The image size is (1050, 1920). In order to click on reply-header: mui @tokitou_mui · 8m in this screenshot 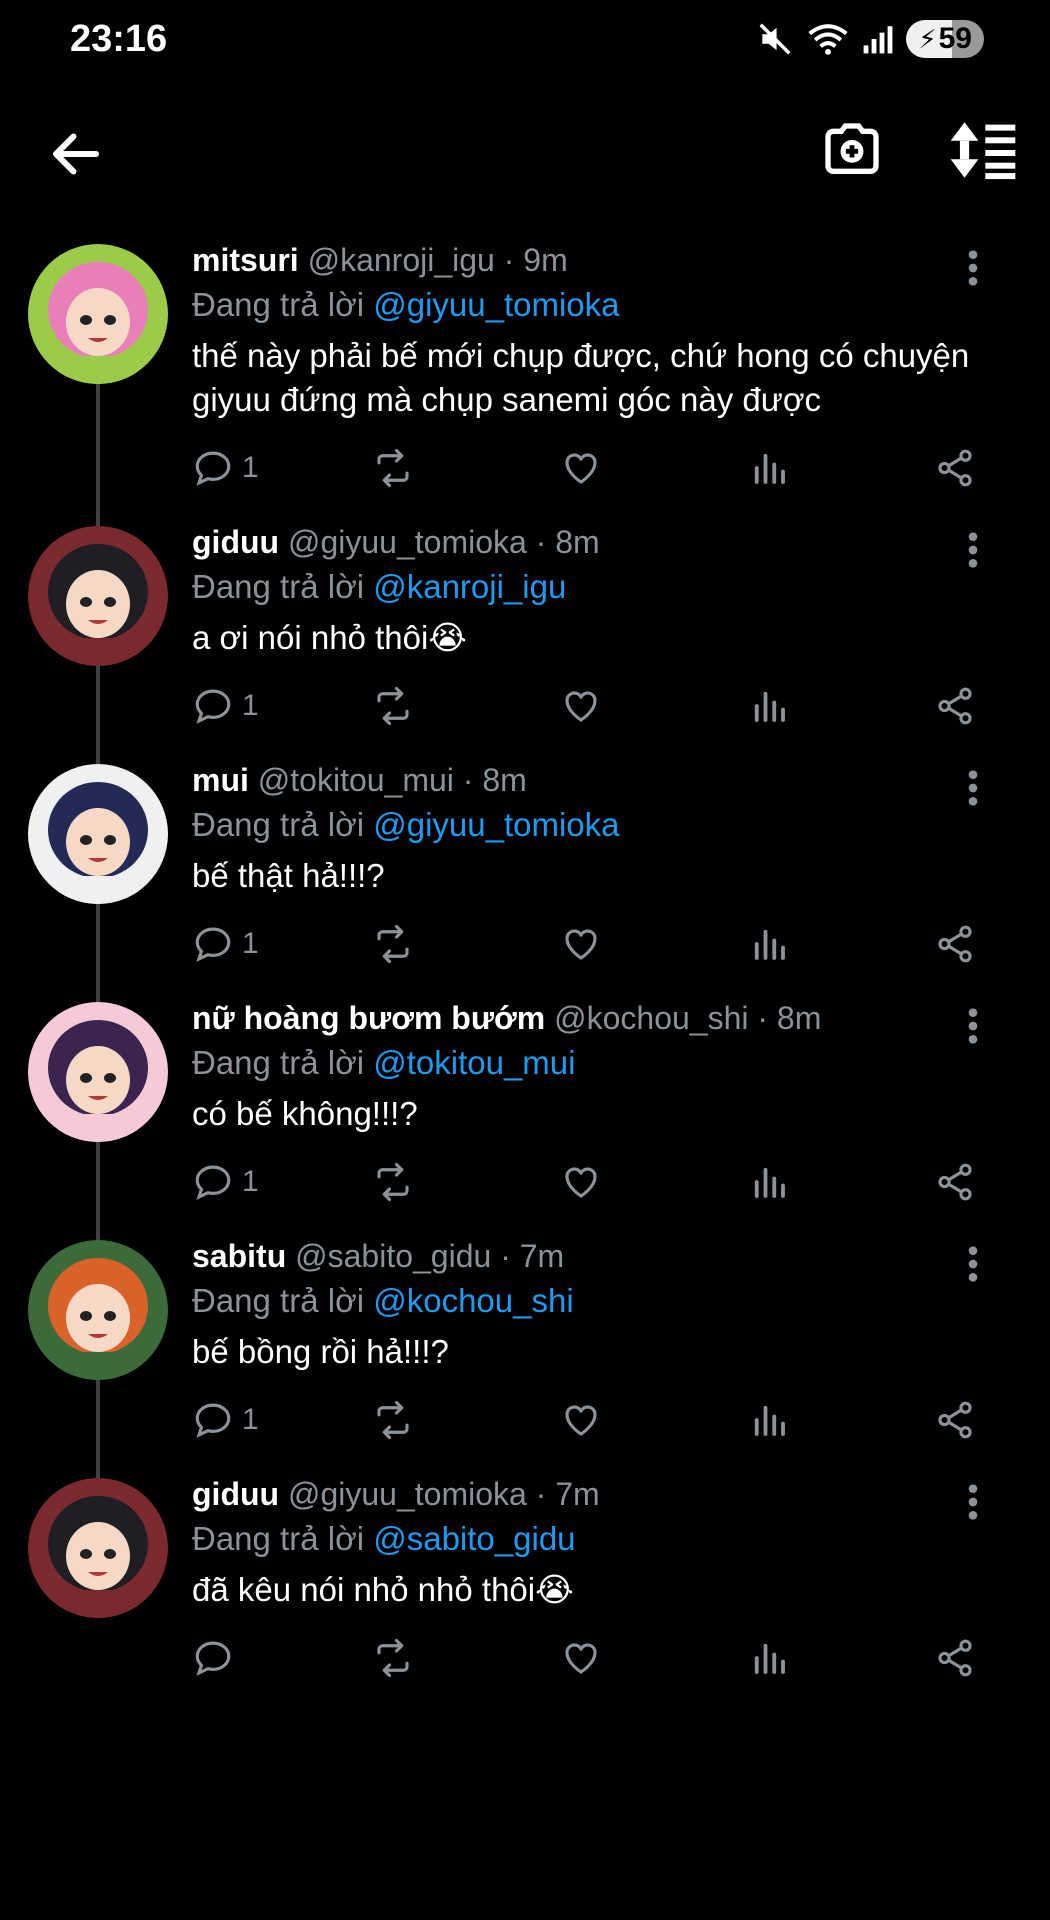, I will do `click(602, 780)`.